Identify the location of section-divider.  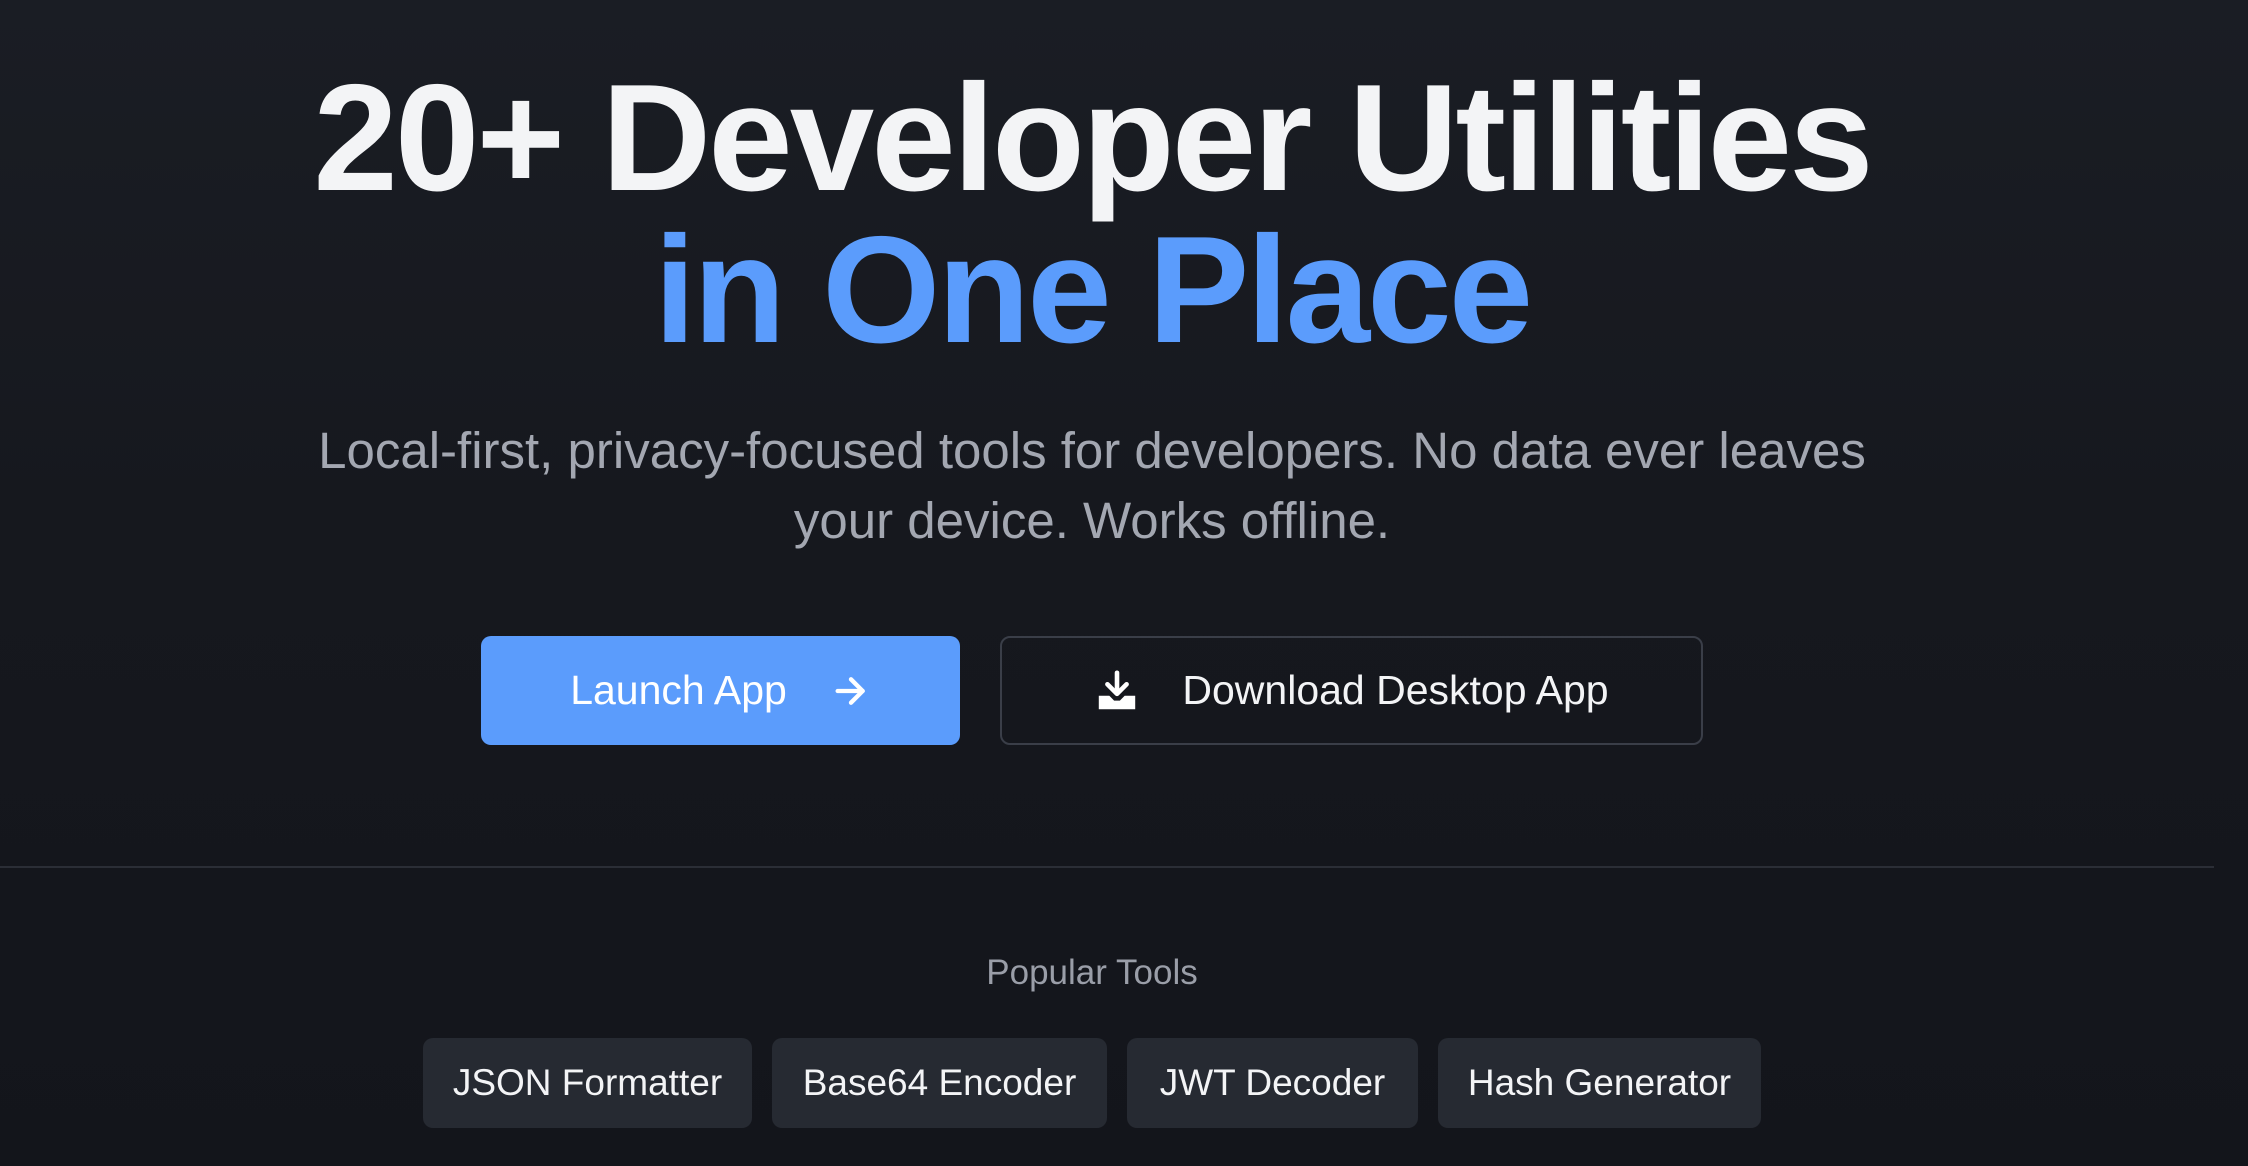
(1107, 867).